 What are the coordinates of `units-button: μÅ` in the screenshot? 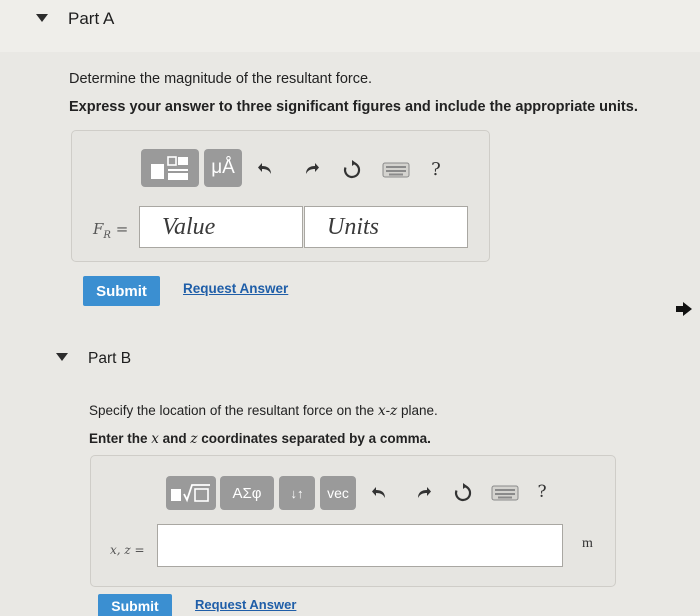 It's located at (223, 168).